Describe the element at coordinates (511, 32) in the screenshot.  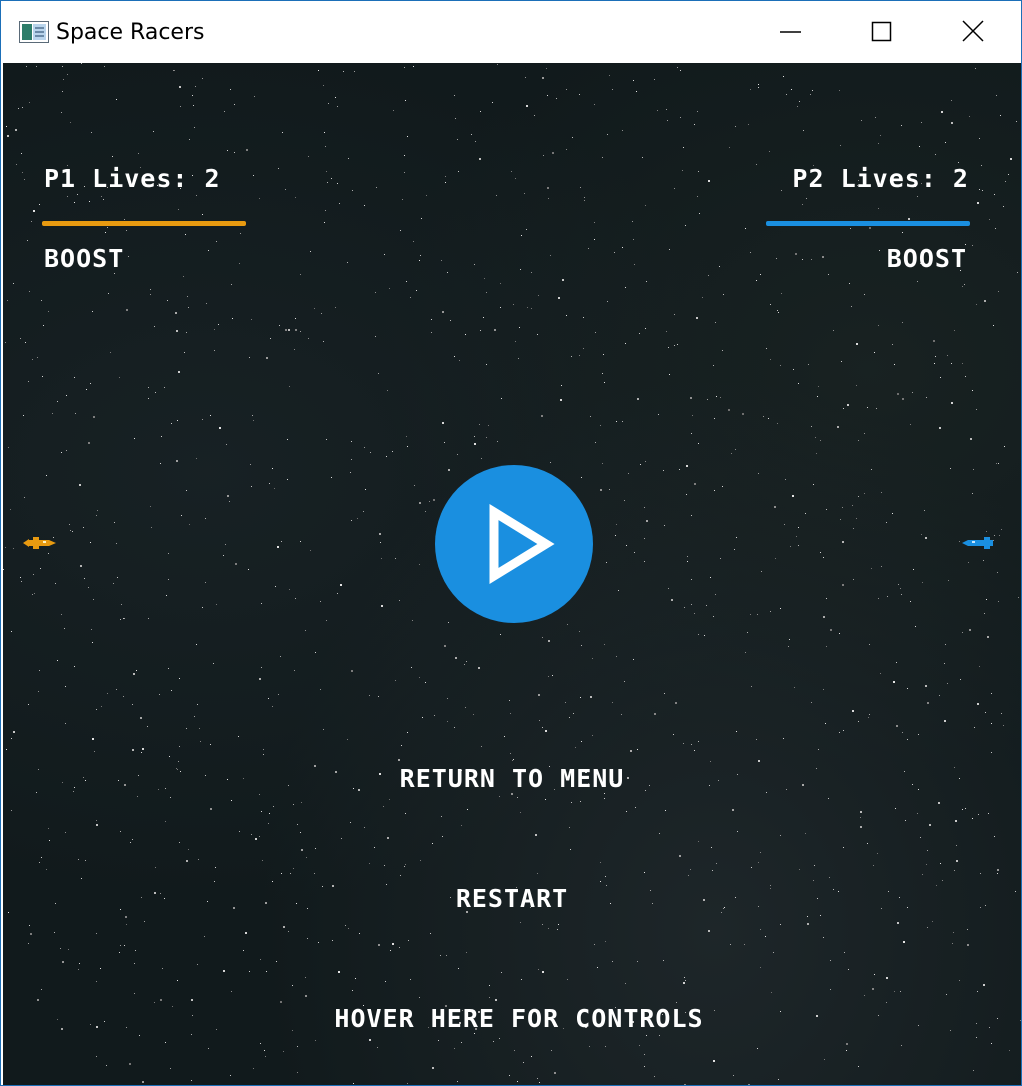
I see `title-bar: Space Racers` at that location.